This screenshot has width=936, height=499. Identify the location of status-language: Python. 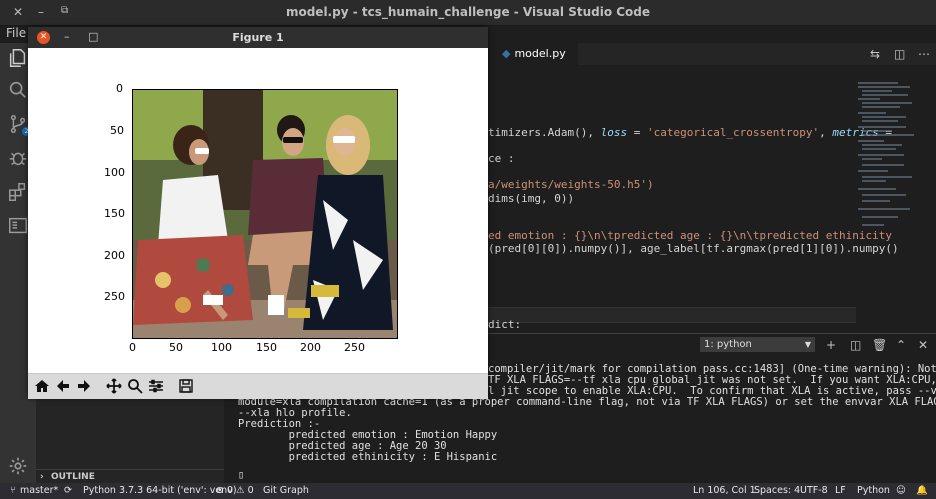
(873, 490).